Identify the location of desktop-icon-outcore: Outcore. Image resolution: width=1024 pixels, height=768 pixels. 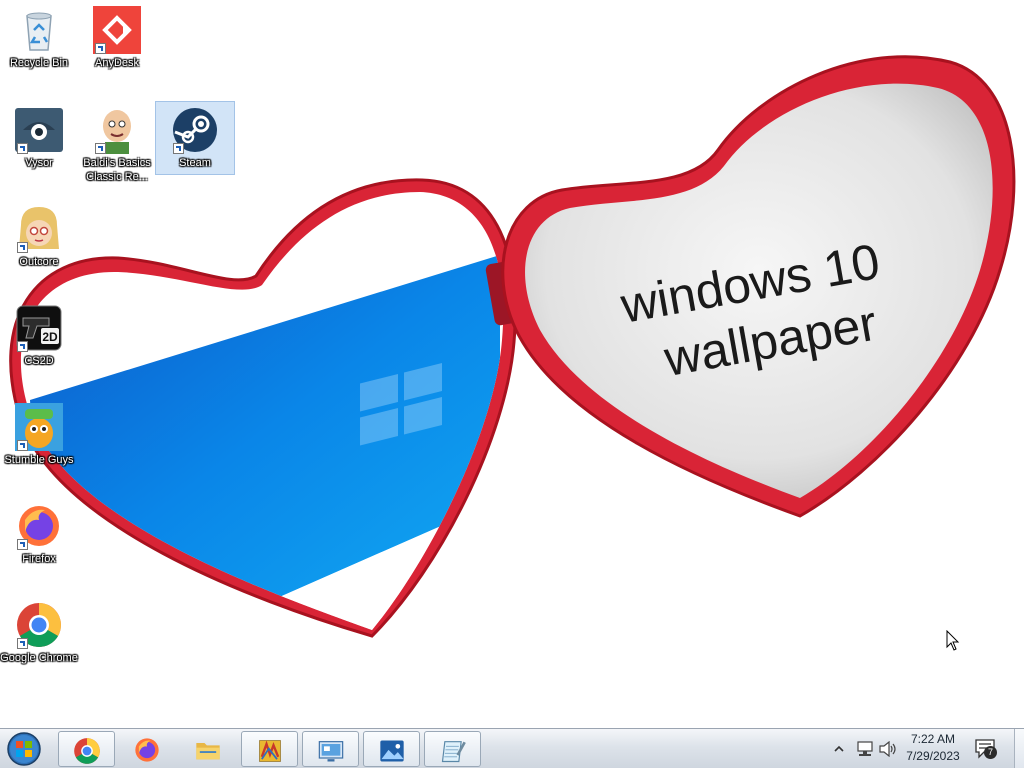
(39, 237).